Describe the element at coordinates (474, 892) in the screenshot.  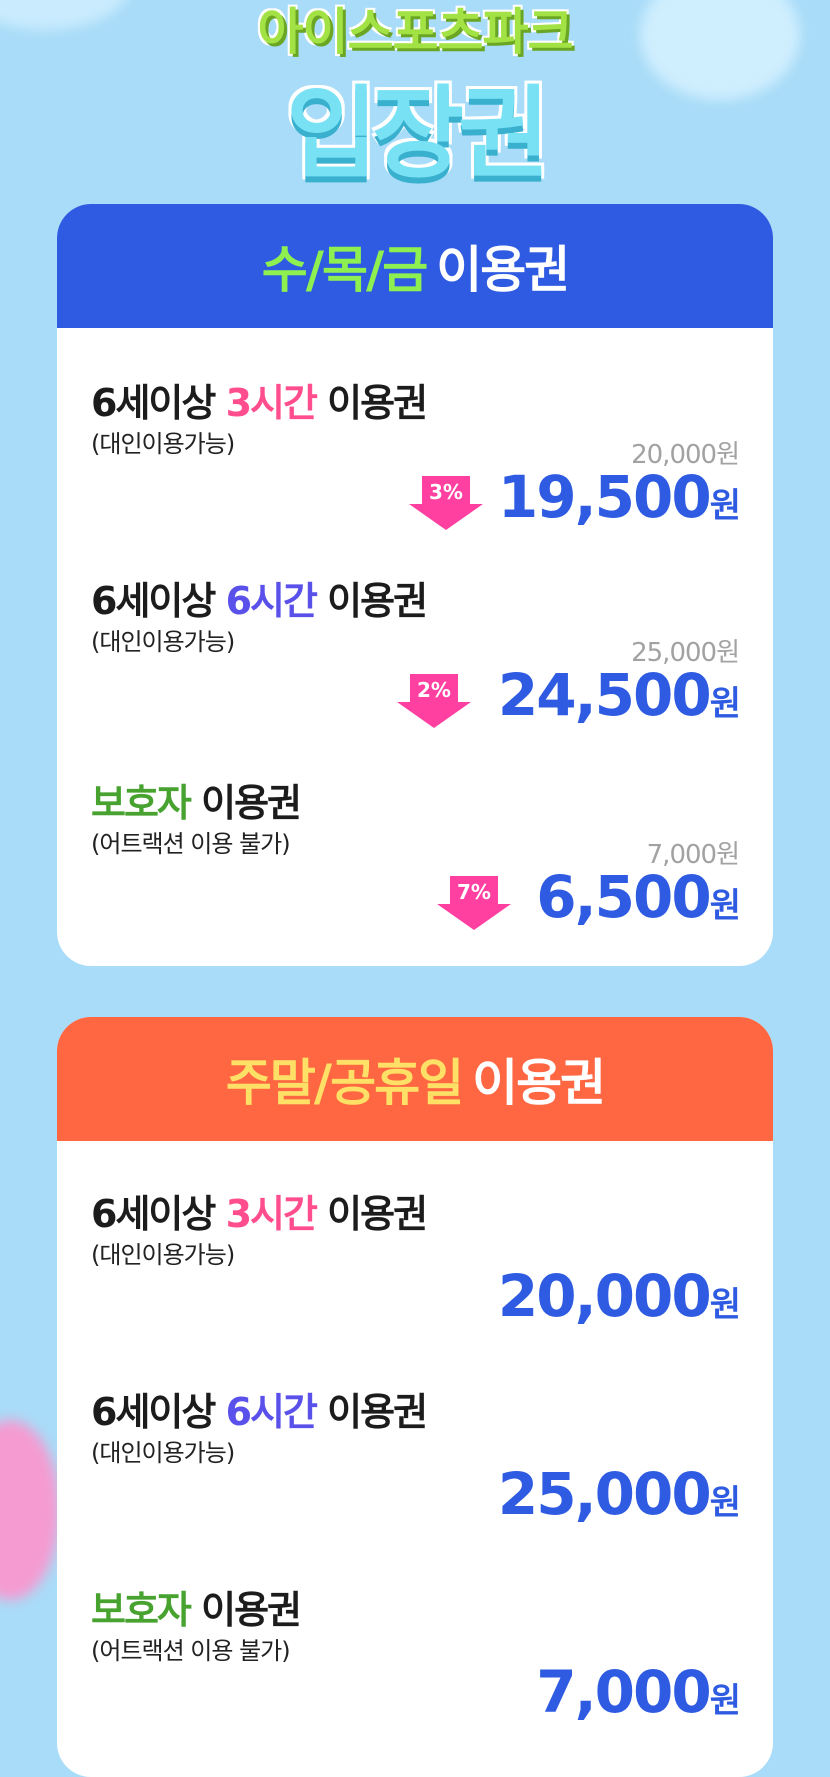
I see `discount-percent: 7%` at that location.